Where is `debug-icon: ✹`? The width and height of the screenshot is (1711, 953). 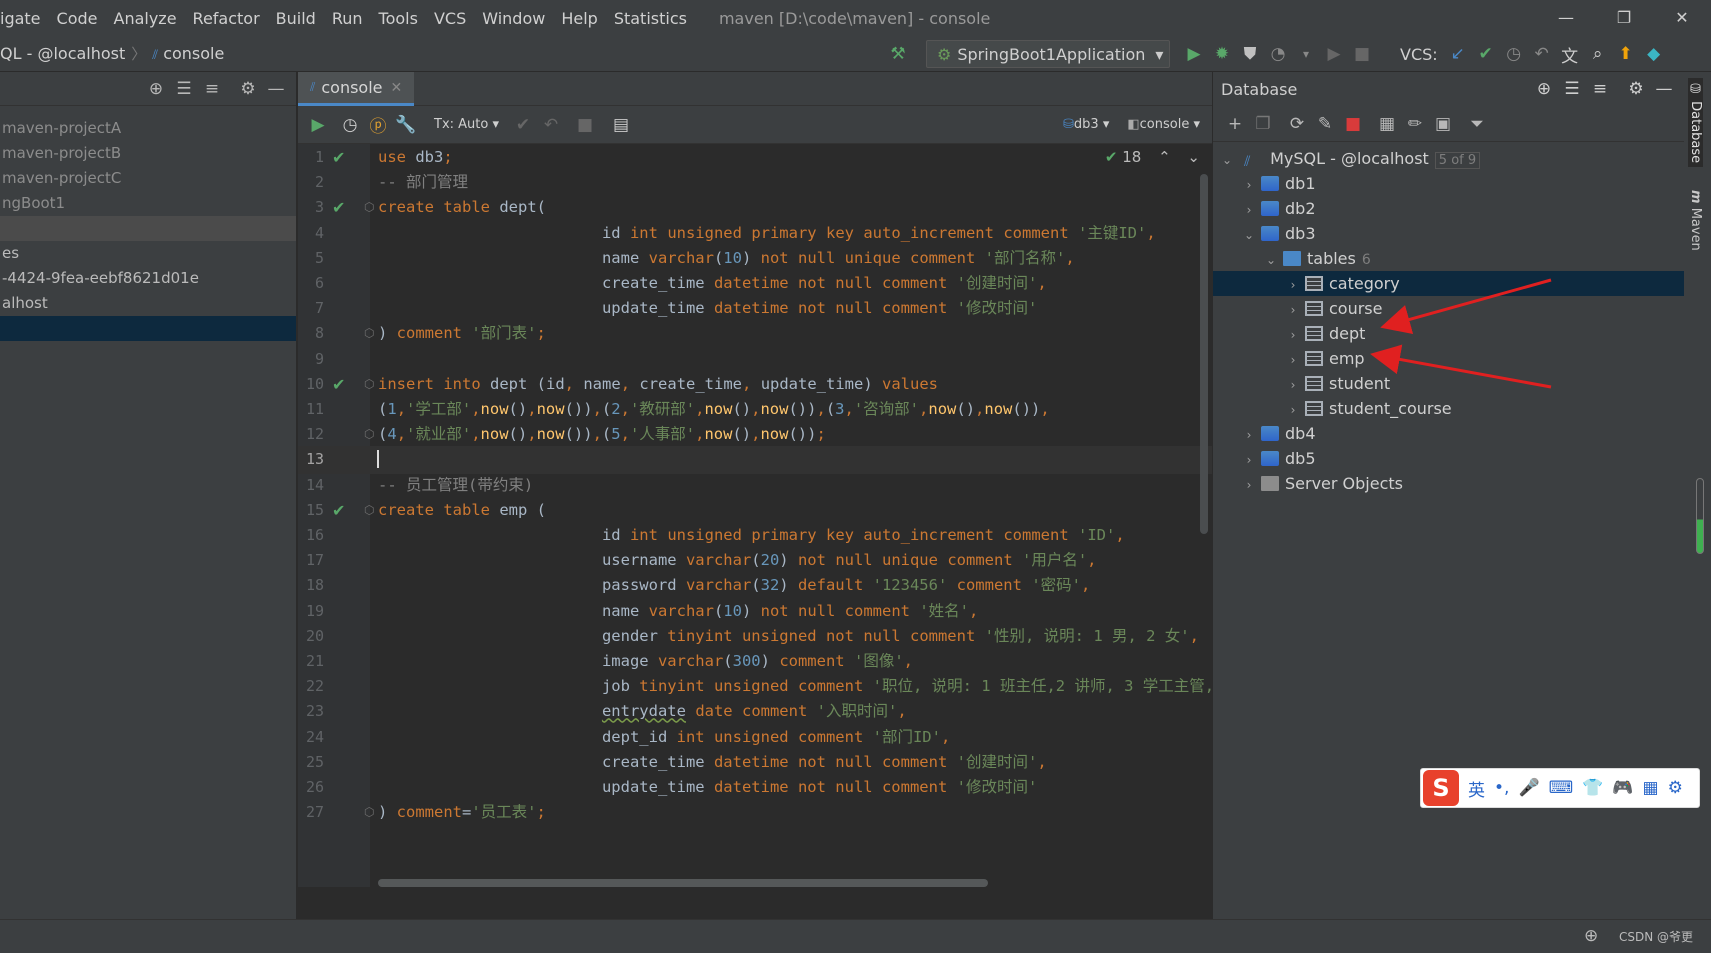
debug-icon: ✹ is located at coordinates (1222, 54).